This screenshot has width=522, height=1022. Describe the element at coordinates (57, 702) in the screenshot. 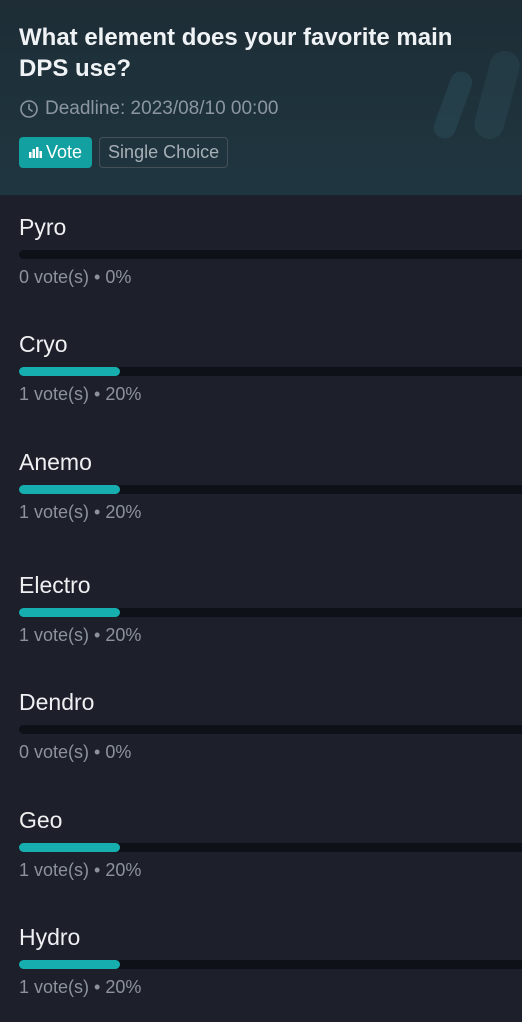

I see `option-label: Dendro` at that location.